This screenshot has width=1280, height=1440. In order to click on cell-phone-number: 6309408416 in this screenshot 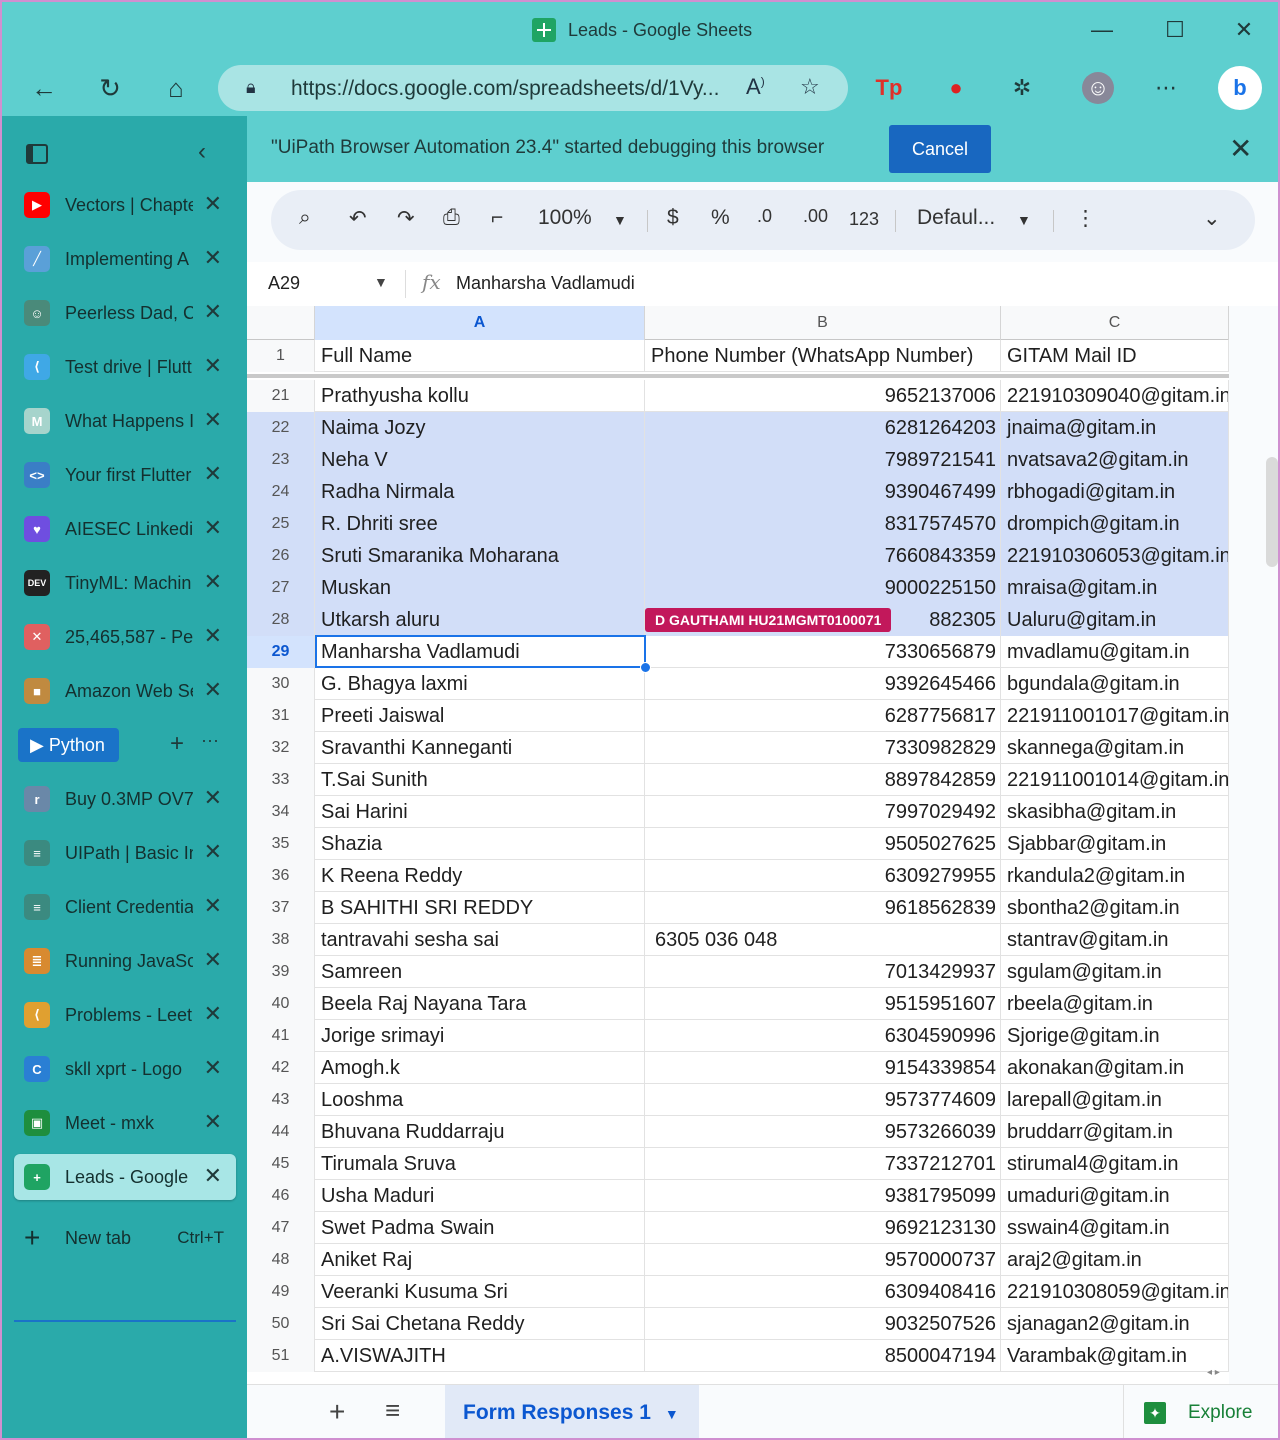, I will do `click(823, 1292)`.